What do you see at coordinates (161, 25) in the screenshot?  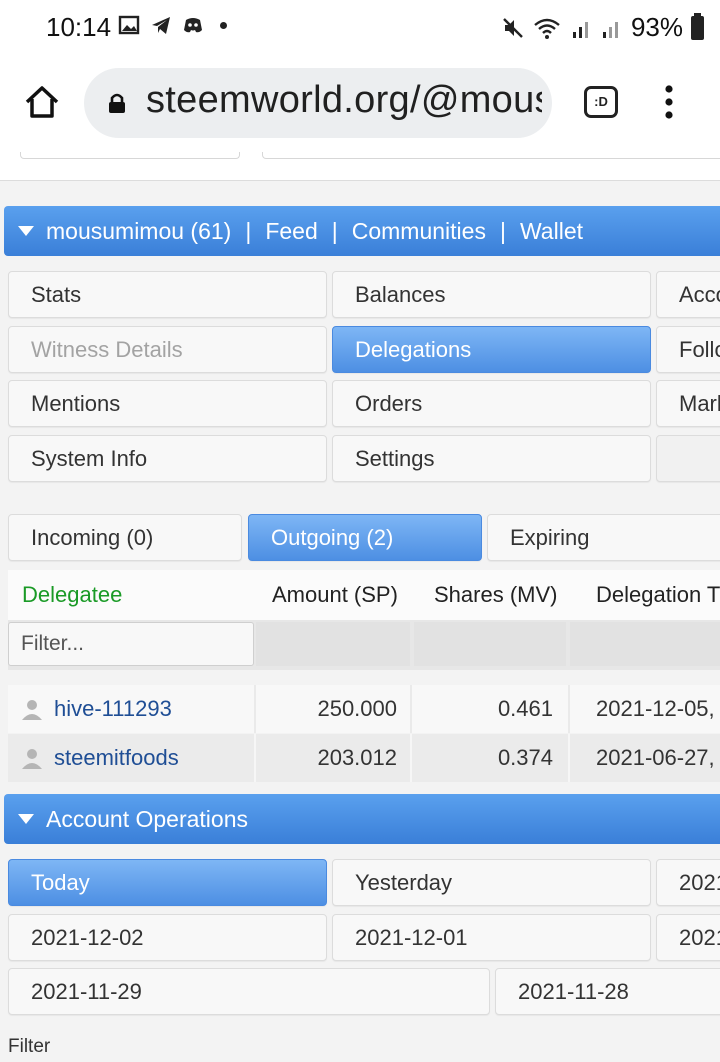 I see `telegram-icon` at bounding box center [161, 25].